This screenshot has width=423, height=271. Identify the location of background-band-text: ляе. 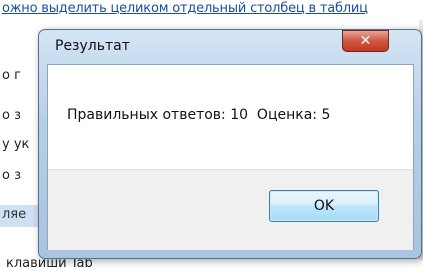
(14, 214).